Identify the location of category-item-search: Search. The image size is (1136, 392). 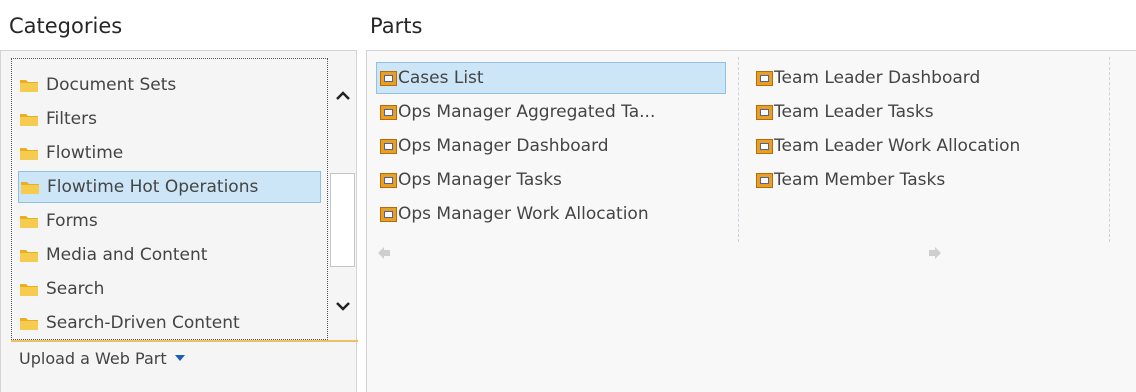
(169, 289).